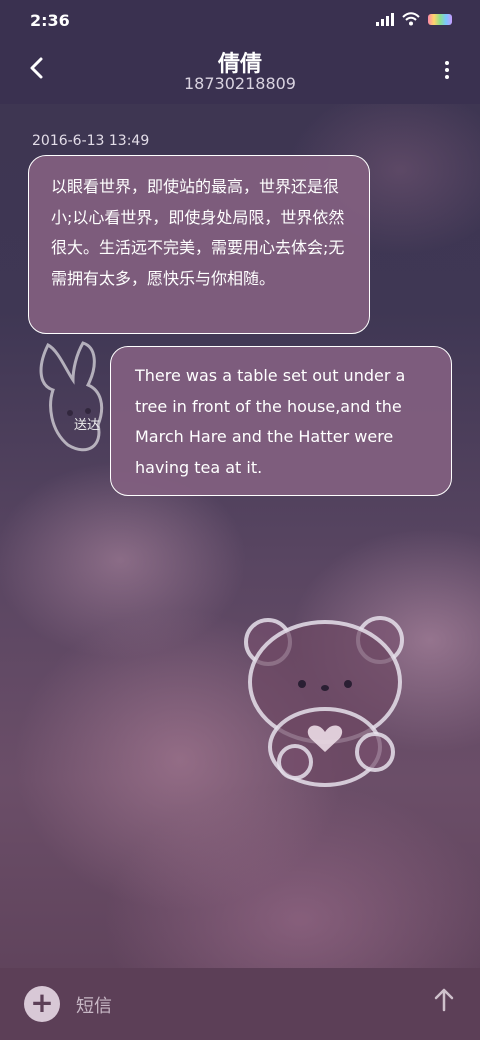  I want to click on send-button, so click(444, 1003).